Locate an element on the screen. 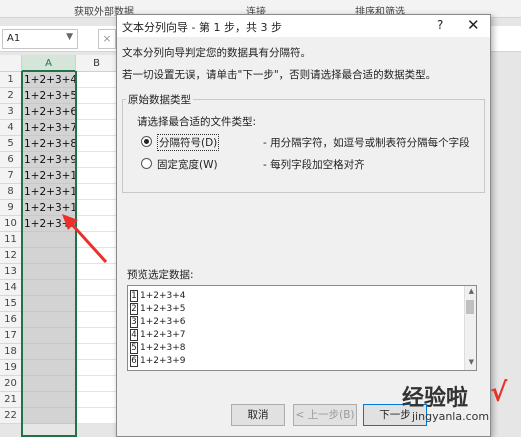  row-header: 19 is located at coordinates (11, 368).